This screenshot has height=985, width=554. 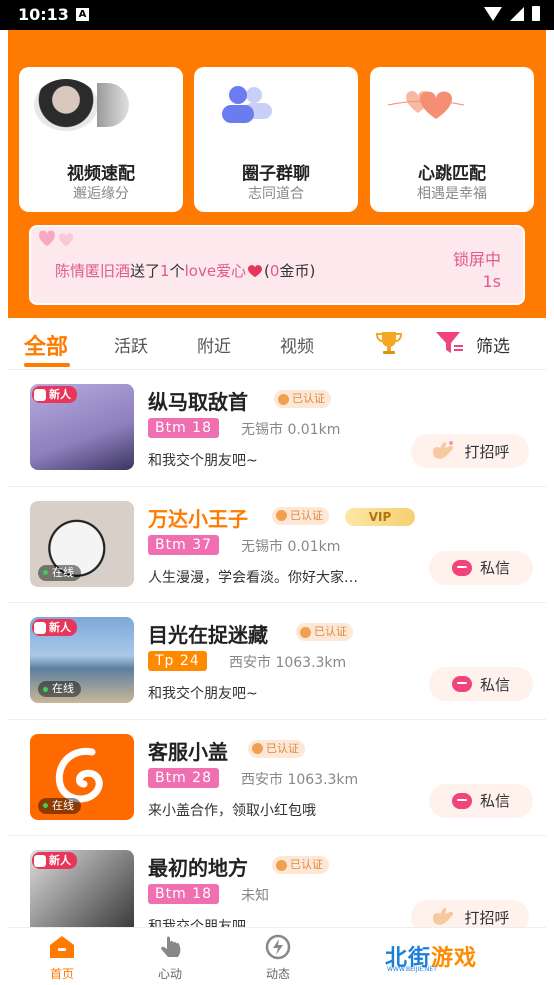 What do you see at coordinates (56, 238) in the screenshot?
I see `hearts-decoration-icon` at bounding box center [56, 238].